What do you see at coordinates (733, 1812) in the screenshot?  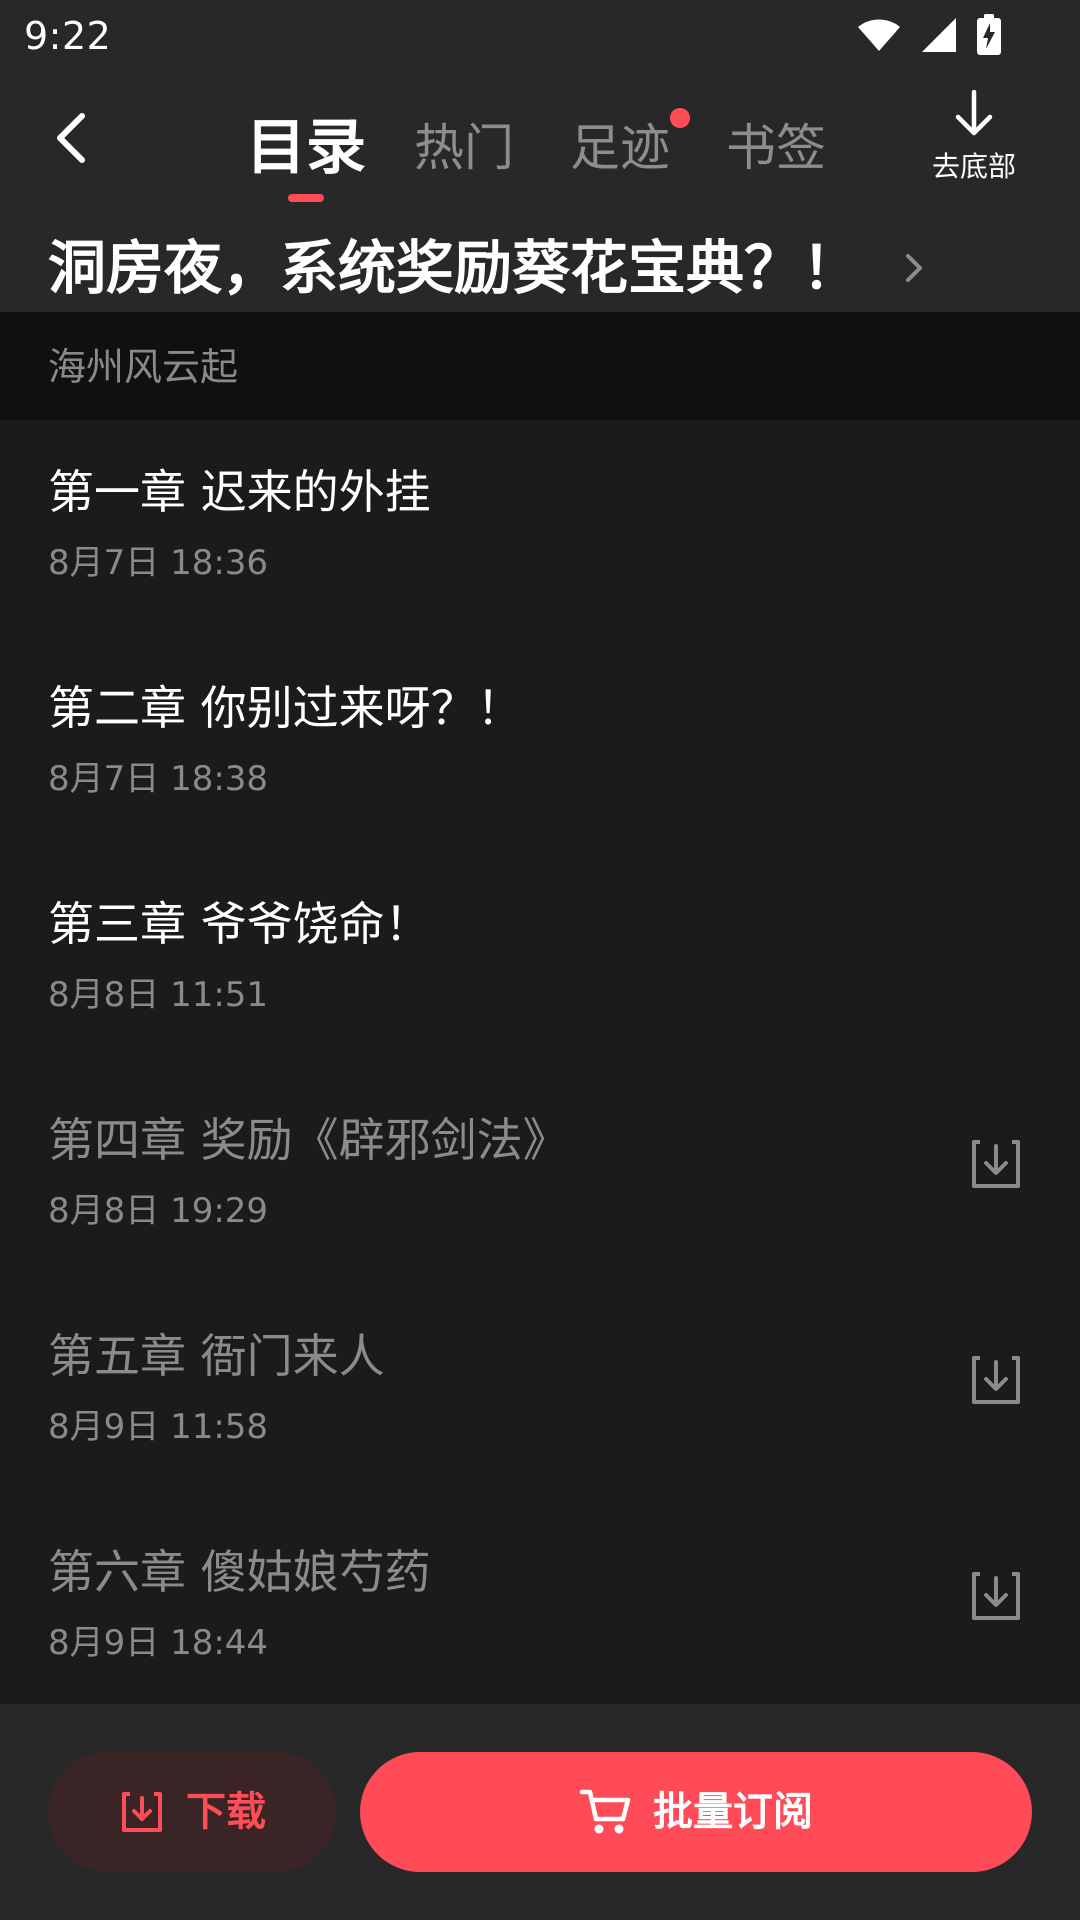 I see `batch-subscribe-label: 批量订阅` at bounding box center [733, 1812].